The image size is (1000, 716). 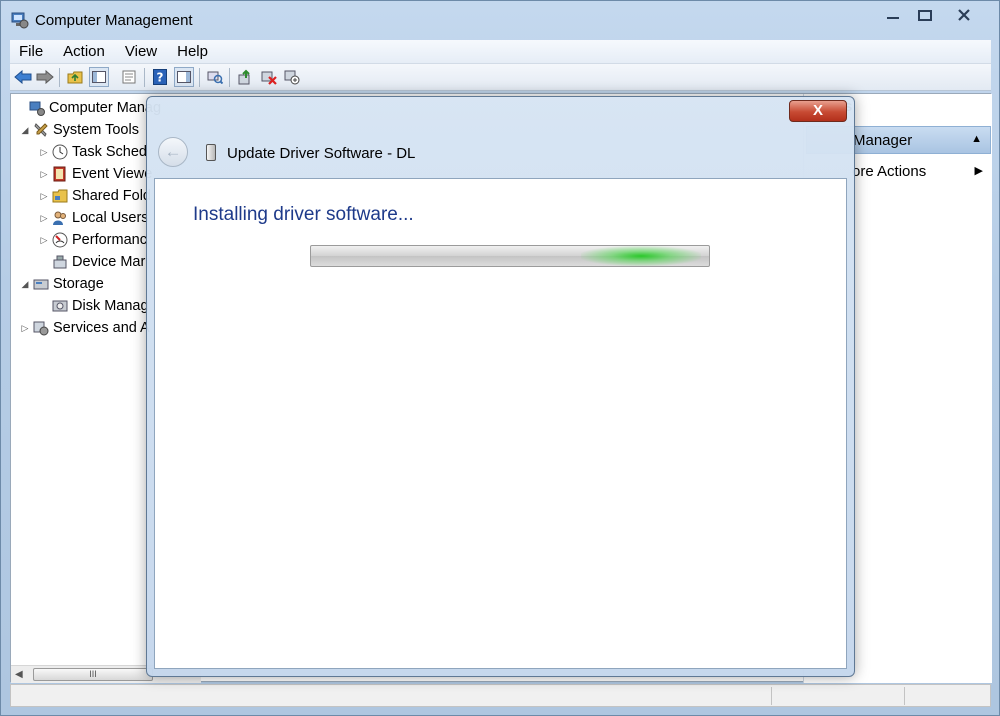 I want to click on disable-device-button, so click(x=292, y=77).